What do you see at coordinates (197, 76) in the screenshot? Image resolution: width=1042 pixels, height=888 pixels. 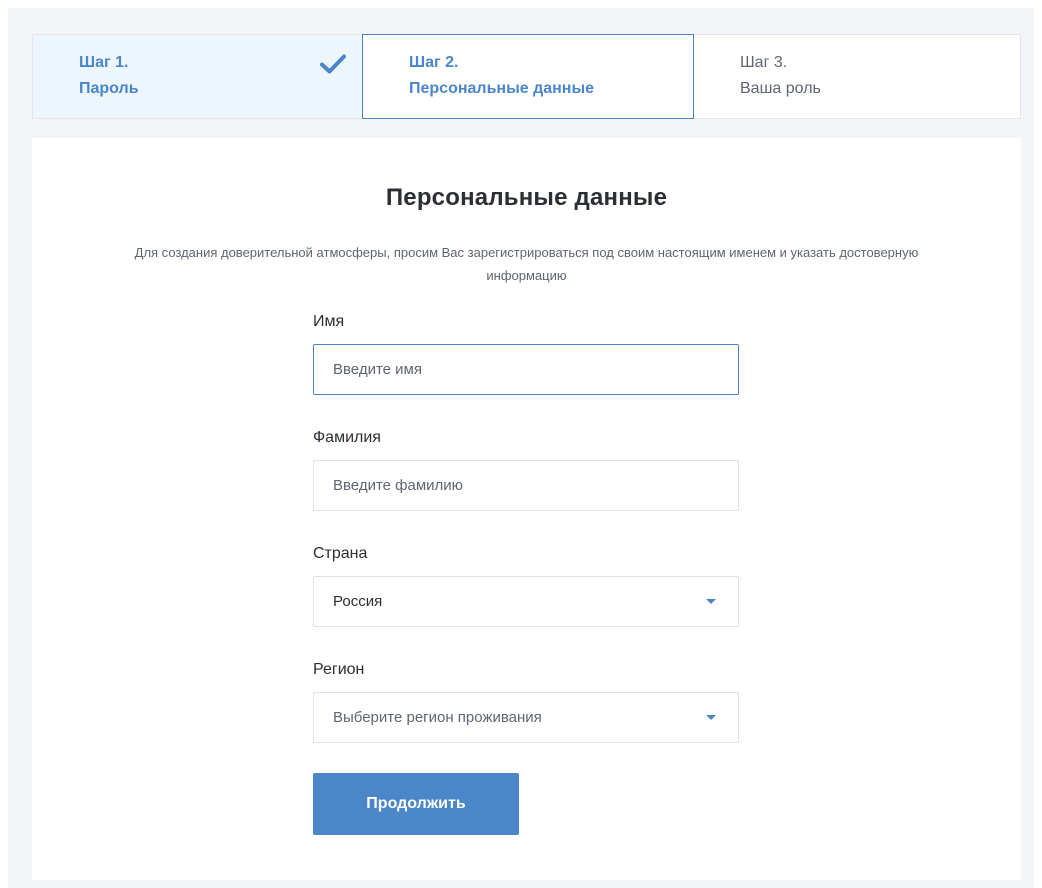 I see `step-1-password: Шаг 1. Пароль` at bounding box center [197, 76].